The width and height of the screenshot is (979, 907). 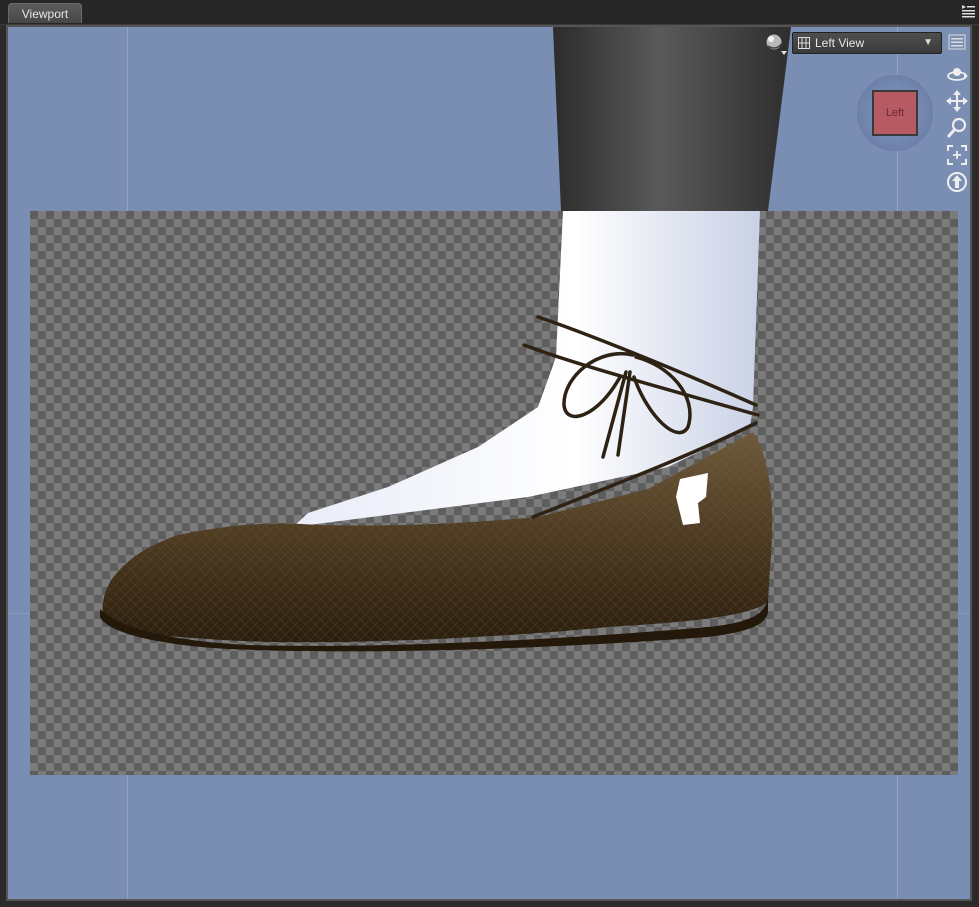 I want to click on leg-shape, so click(x=672, y=119).